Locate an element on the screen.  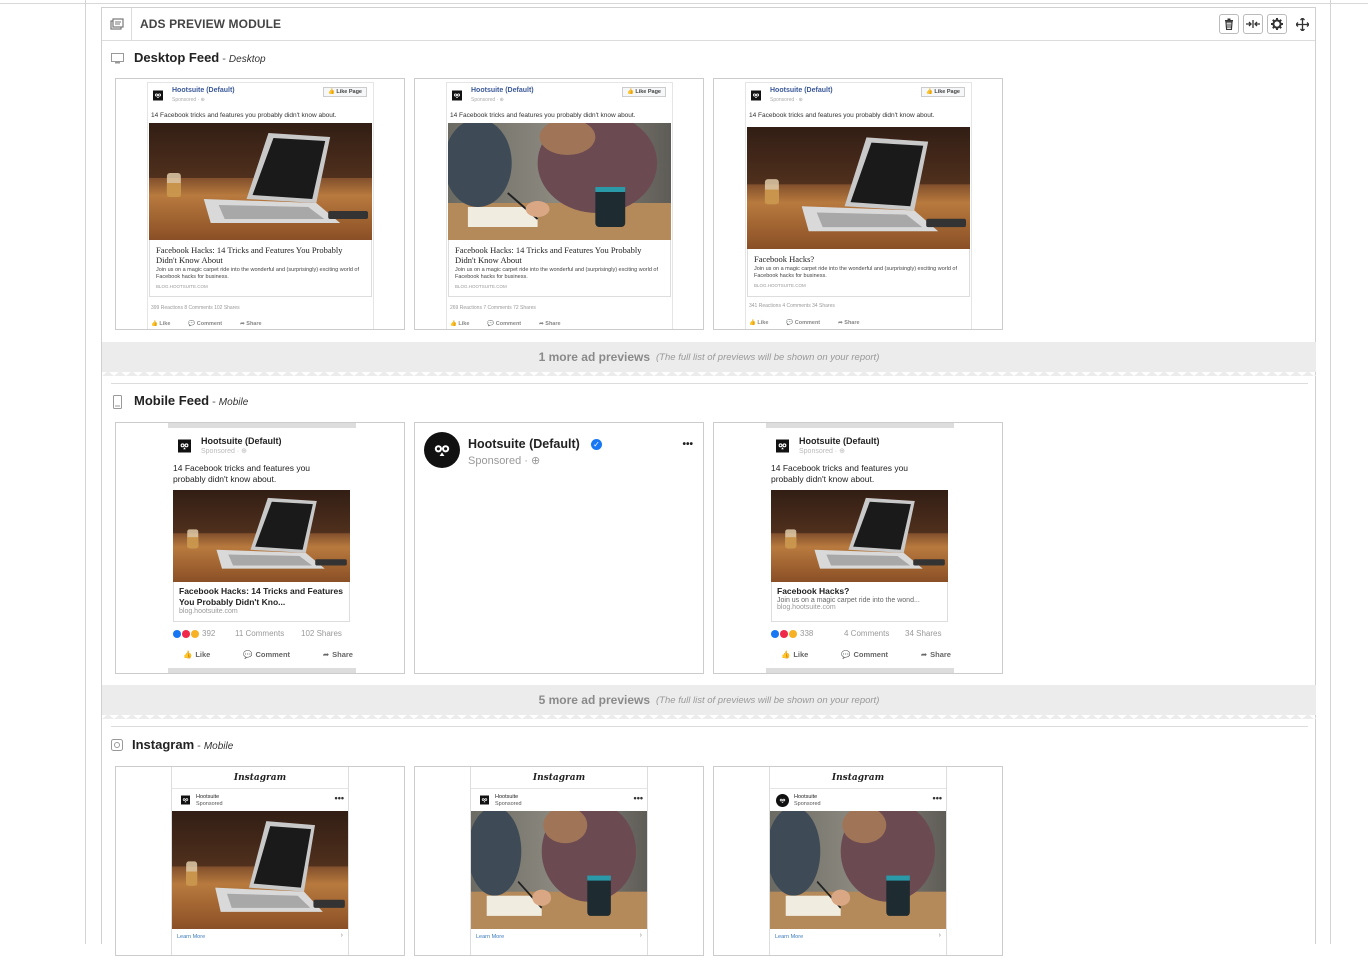
owl-icon is located at coordinates (442, 450).